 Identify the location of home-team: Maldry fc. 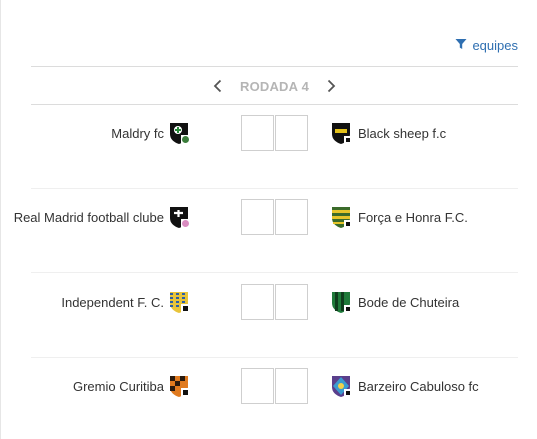
(151, 133).